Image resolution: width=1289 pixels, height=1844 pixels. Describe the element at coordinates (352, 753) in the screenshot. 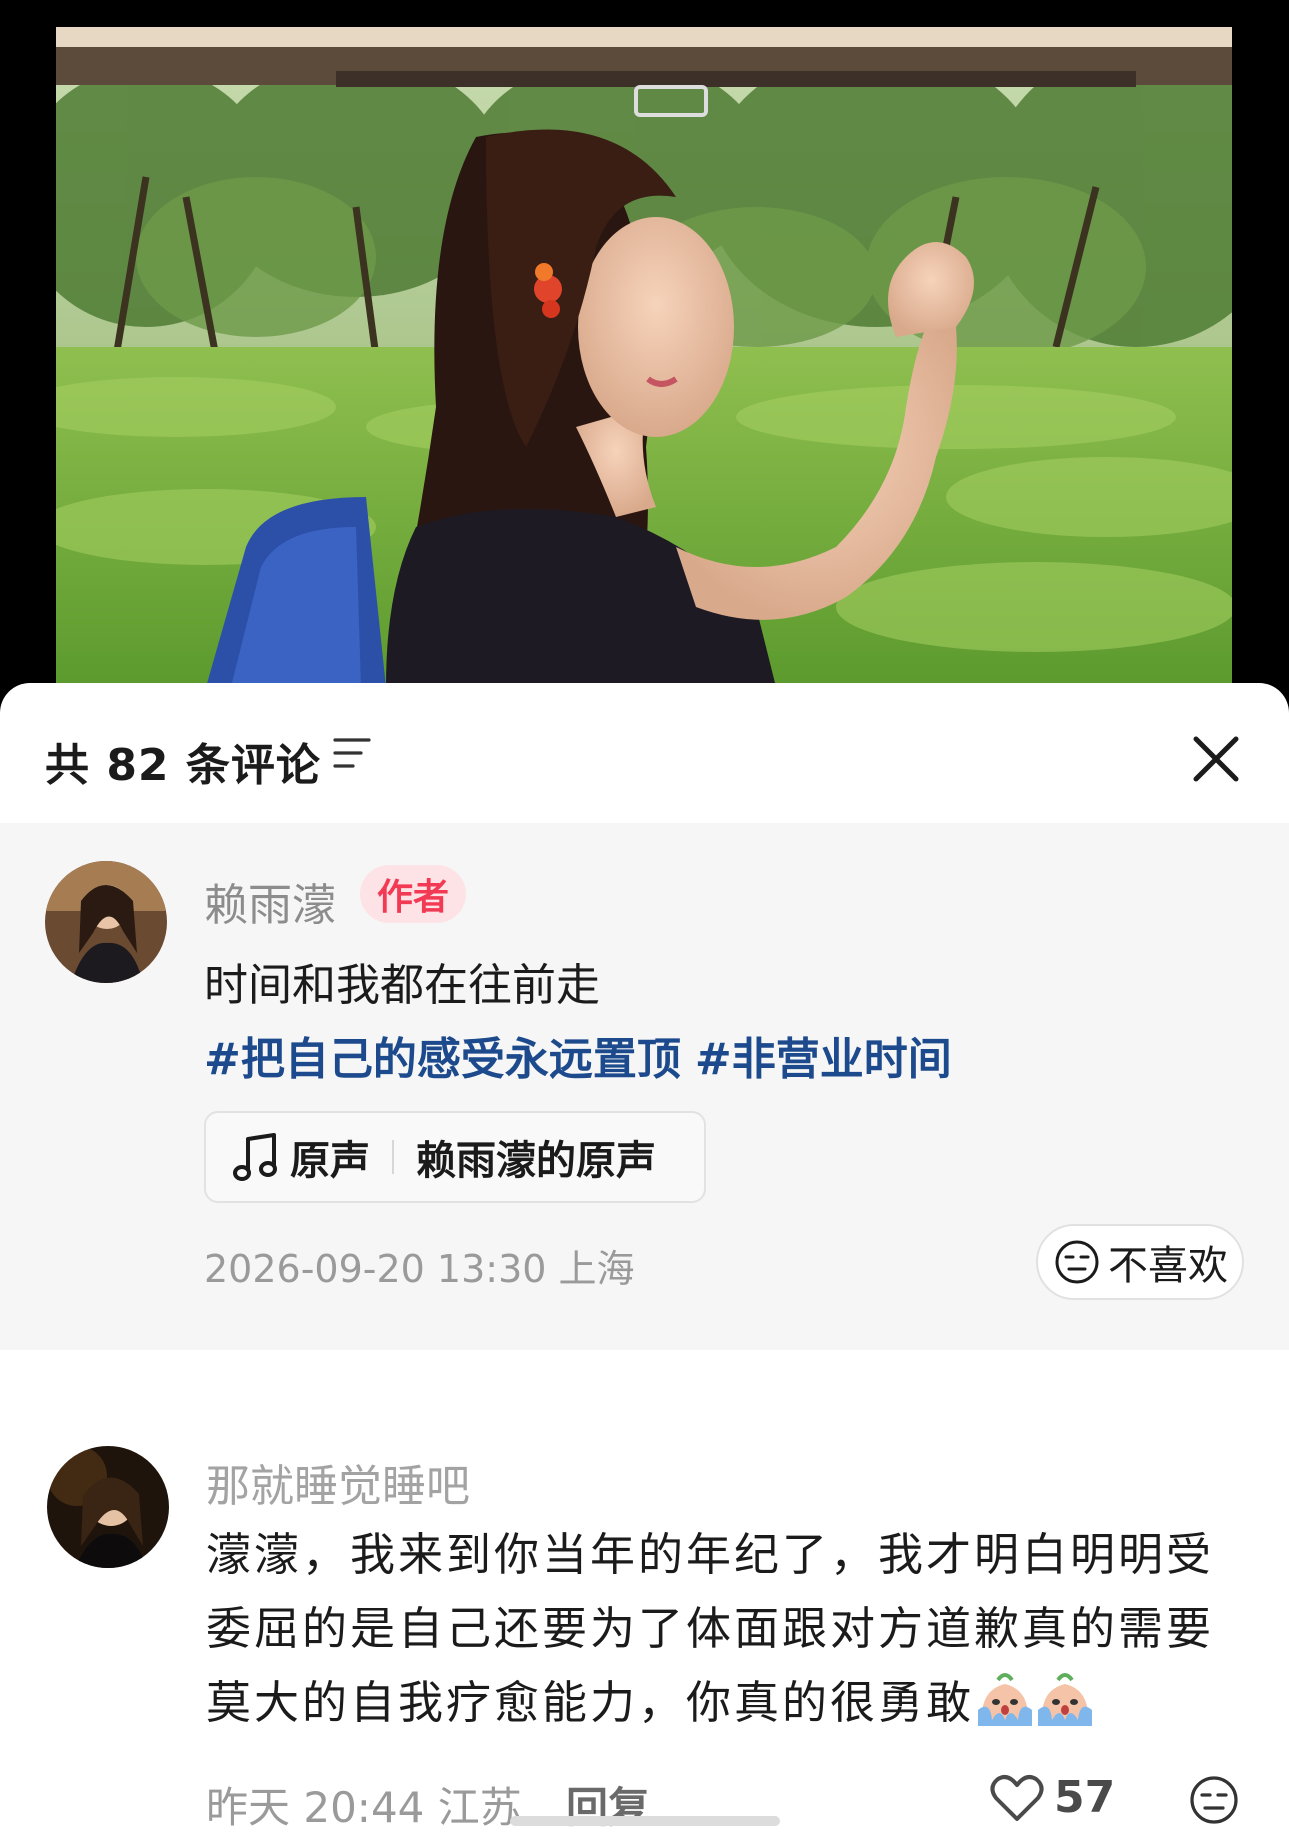

I see `sort-lines-icon` at that location.